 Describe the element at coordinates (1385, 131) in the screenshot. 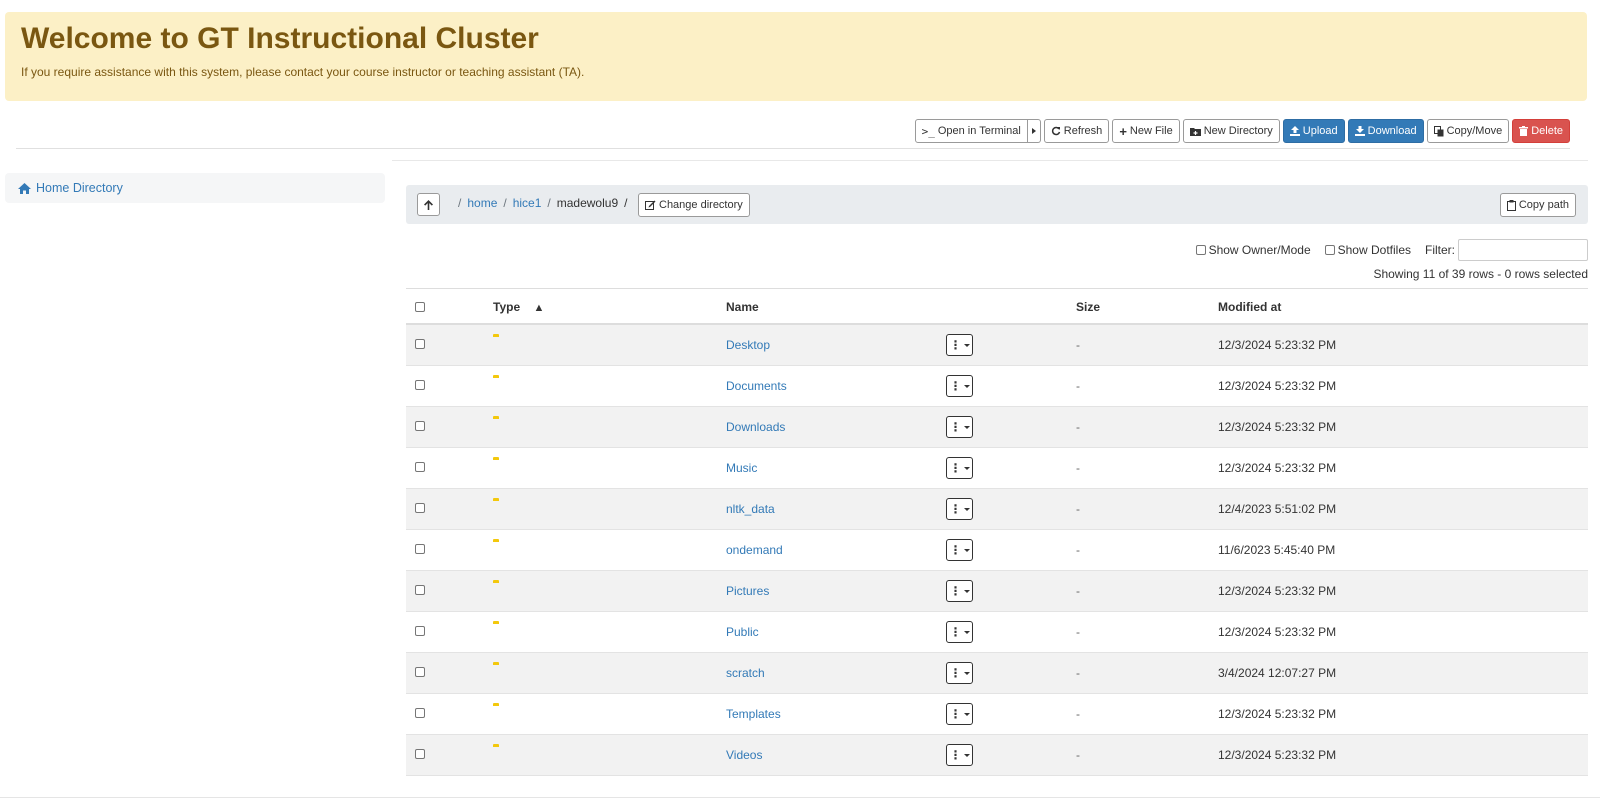

I see `download-button: Download` at that location.